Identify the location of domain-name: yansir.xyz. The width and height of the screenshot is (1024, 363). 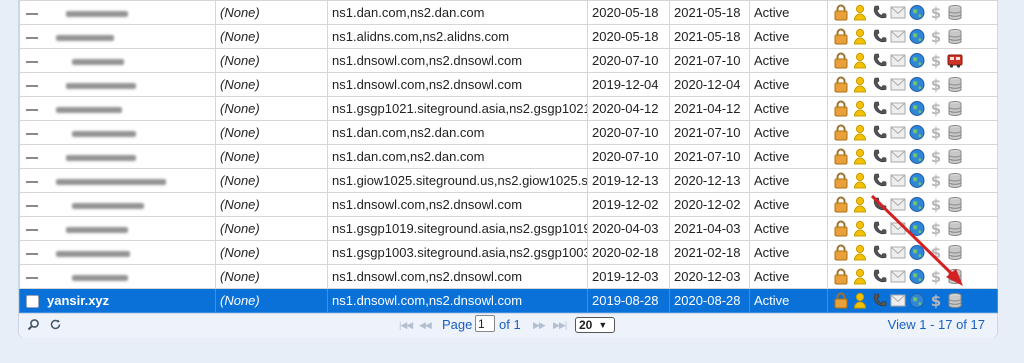
(78, 300).